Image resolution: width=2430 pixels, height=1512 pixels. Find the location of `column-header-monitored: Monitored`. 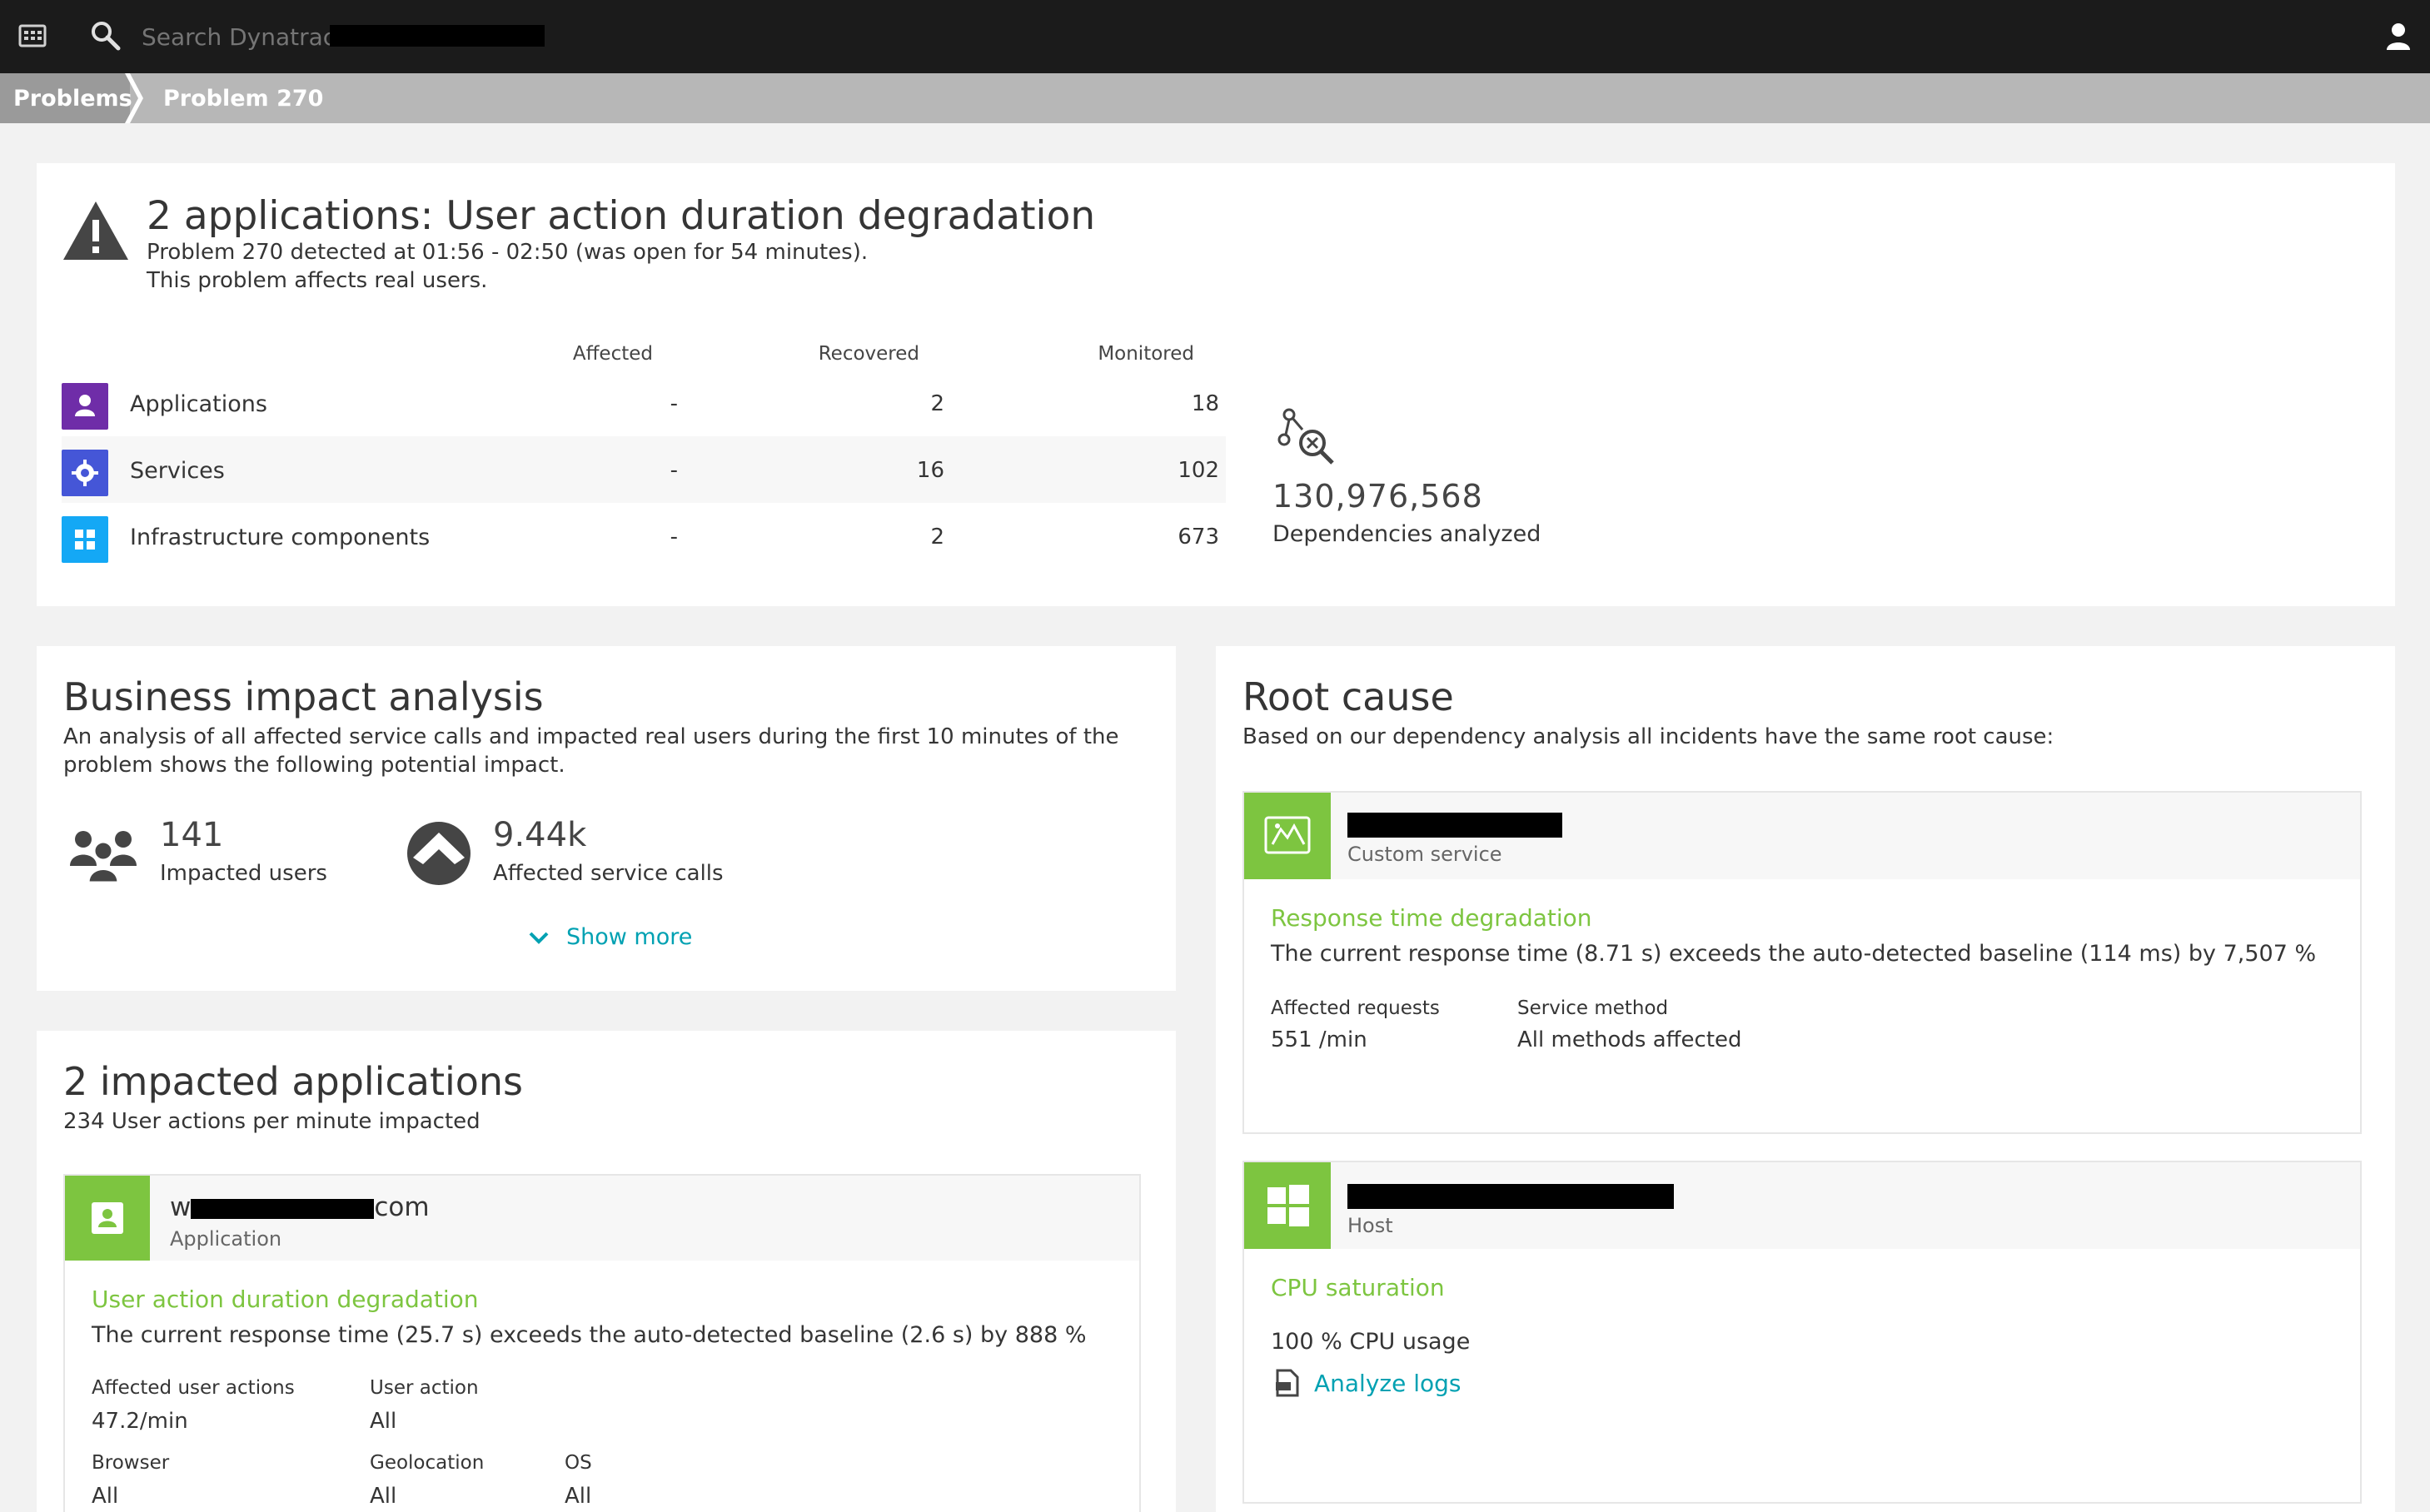

column-header-monitored: Monitored is located at coordinates (1146, 354).